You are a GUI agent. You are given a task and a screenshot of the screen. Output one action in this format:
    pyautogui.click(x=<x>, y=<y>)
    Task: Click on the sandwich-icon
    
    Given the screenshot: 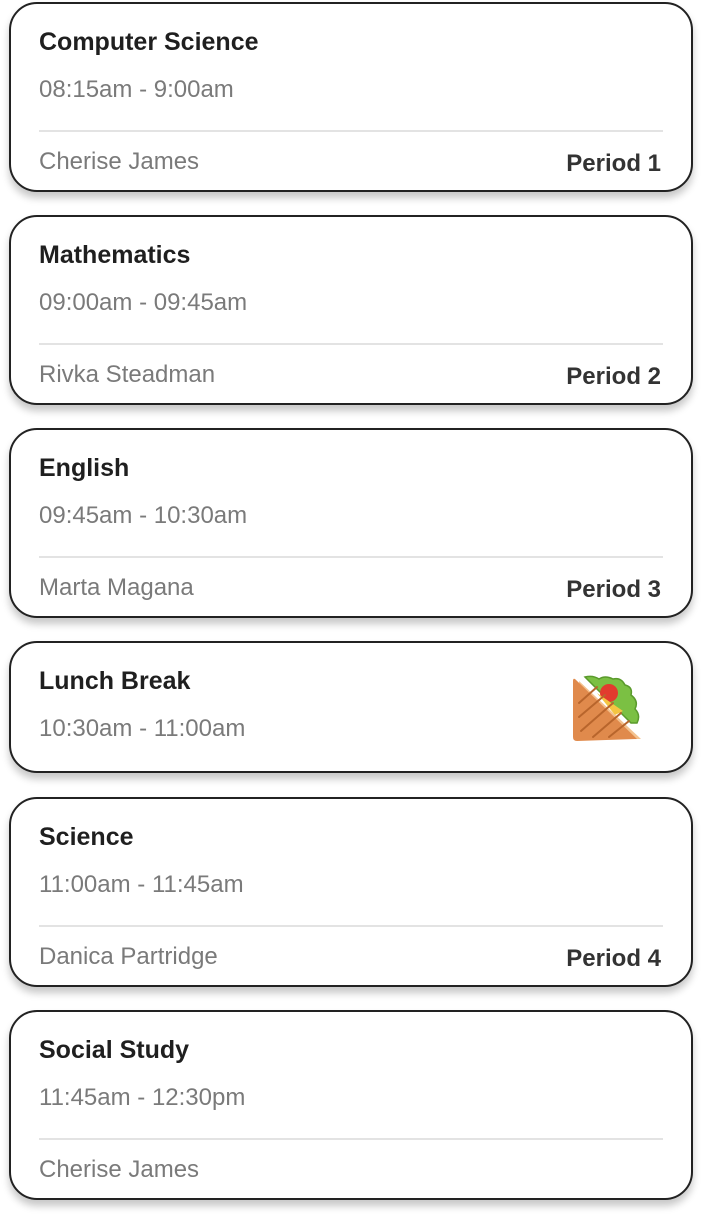 What is the action you would take?
    pyautogui.click(x=607, y=708)
    